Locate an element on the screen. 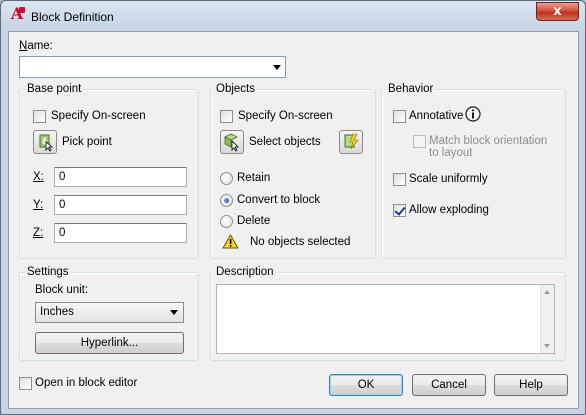 The image size is (586, 415). behavior-title: Behavior is located at coordinates (411, 89).